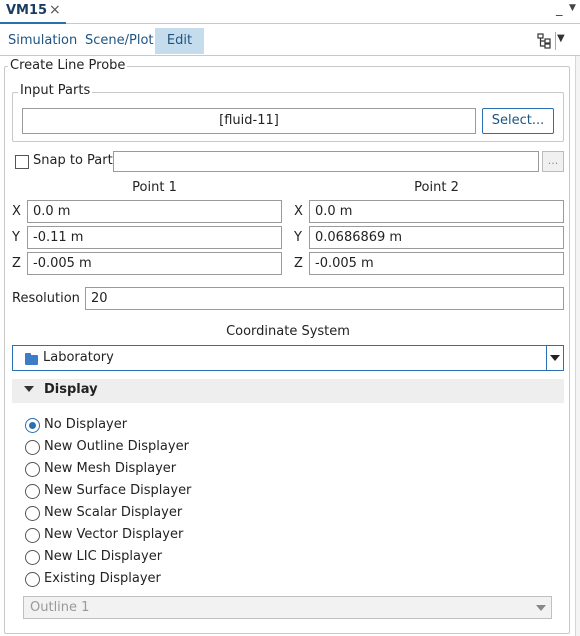 Image resolution: width=580 pixels, height=636 pixels. Describe the element at coordinates (32, 447) in the screenshot. I see `radio-new-outline-displayer` at that location.